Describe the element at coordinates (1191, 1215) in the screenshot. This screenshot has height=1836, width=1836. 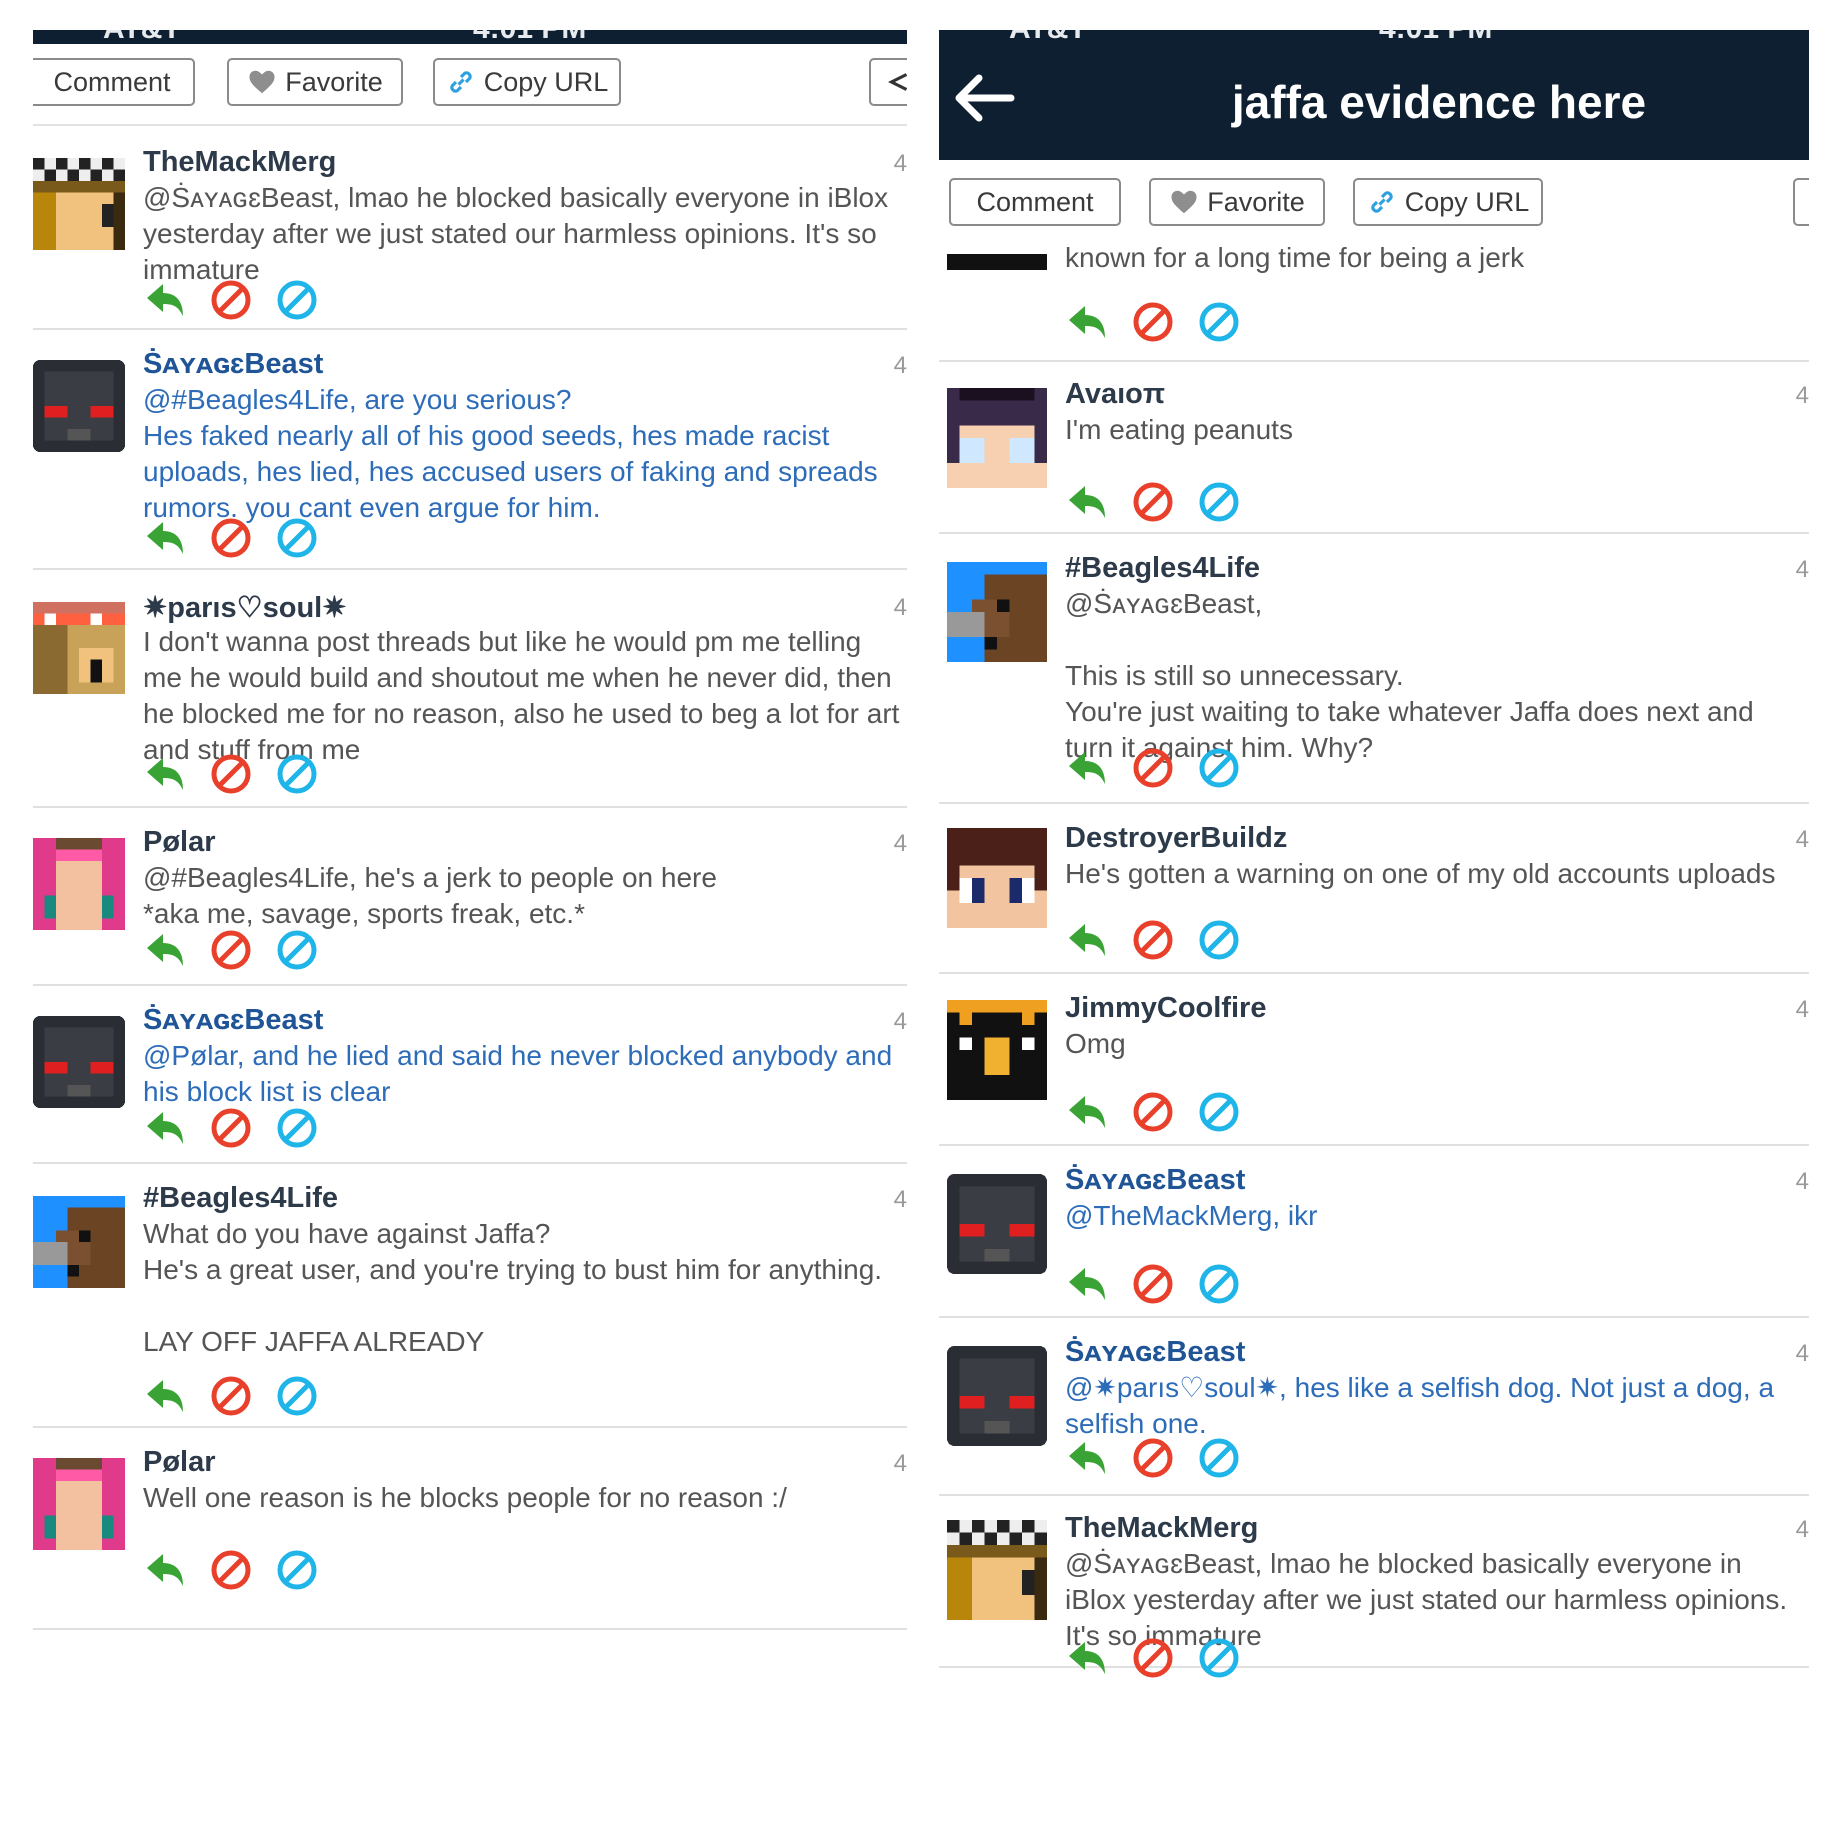
I see `comment-body: @TheMackMerg, ikr` at that location.